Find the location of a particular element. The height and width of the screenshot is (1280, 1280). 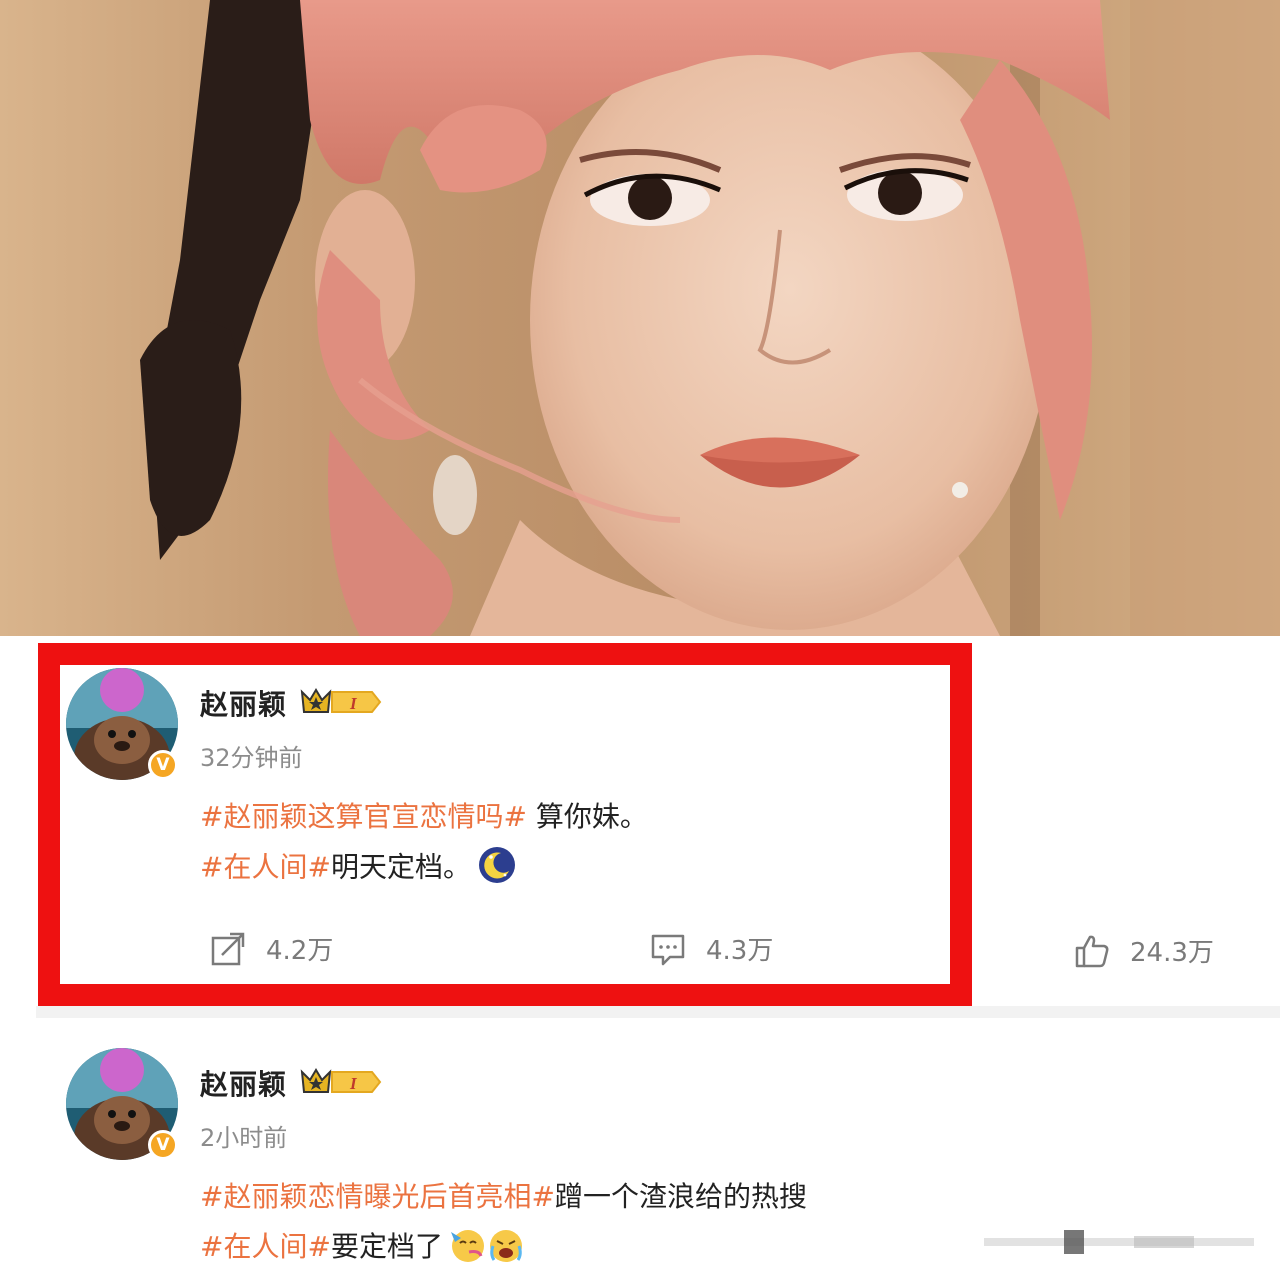

repost-count: 4.2万 is located at coordinates (300, 951).